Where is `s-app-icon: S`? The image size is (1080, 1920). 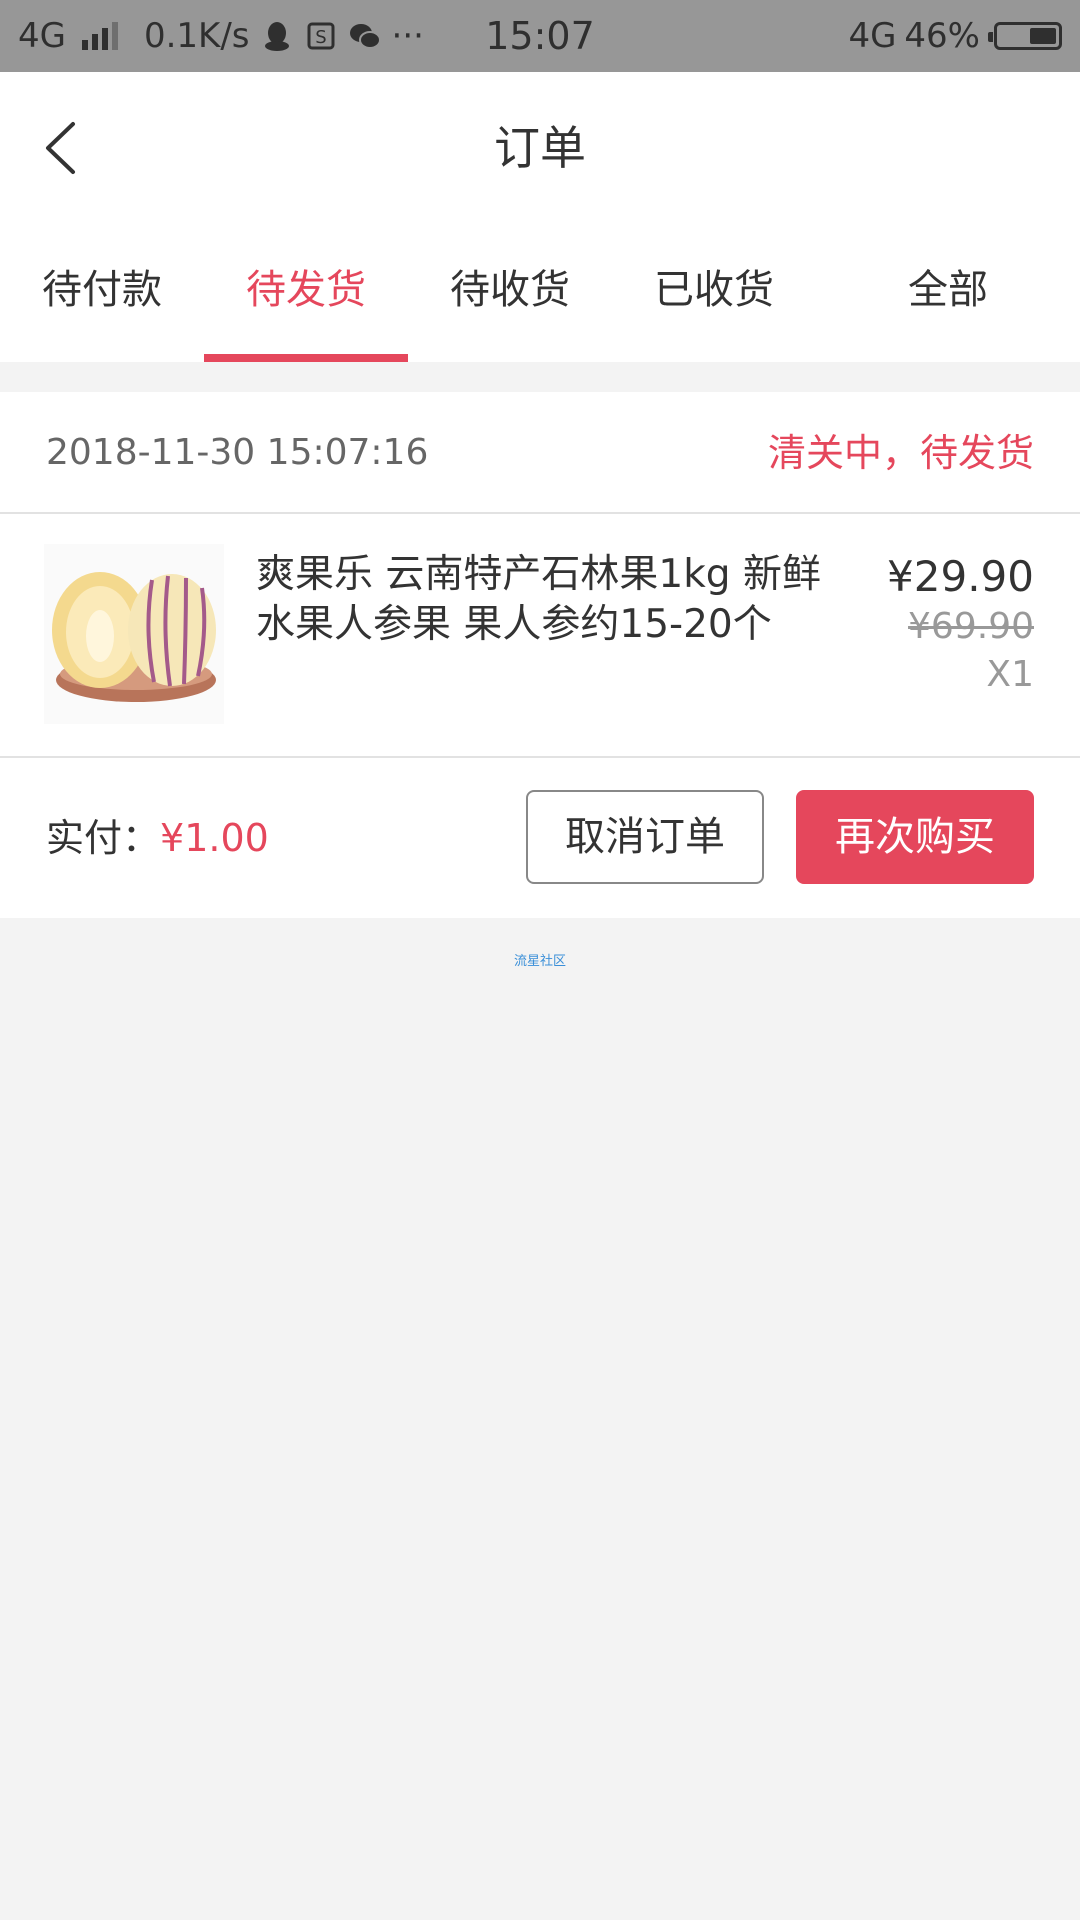
s-app-icon: S is located at coordinates (321, 36).